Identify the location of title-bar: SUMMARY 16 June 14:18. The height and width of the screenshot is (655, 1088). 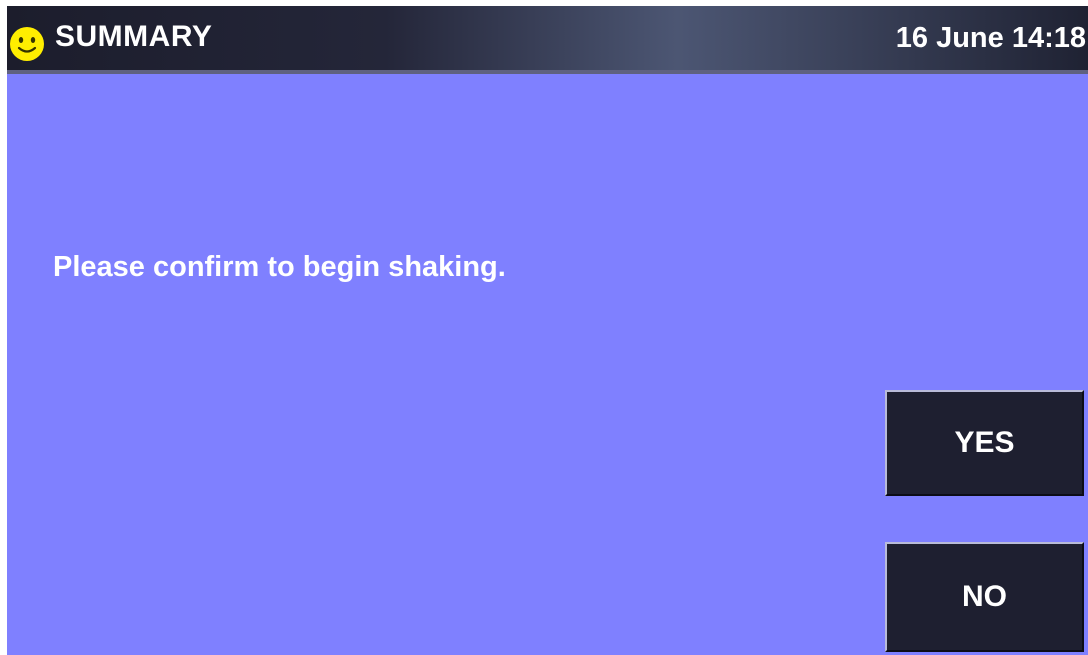
(547, 40).